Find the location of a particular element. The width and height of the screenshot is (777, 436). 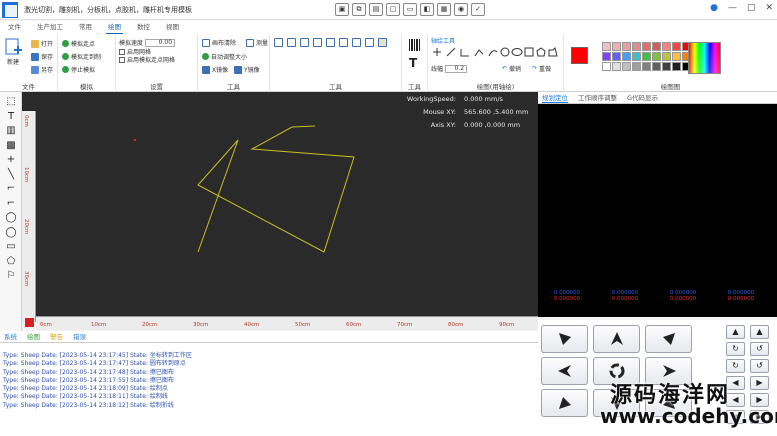

mesh-move-checkbox: 启用模拟走点网格 is located at coordinates (147, 59).